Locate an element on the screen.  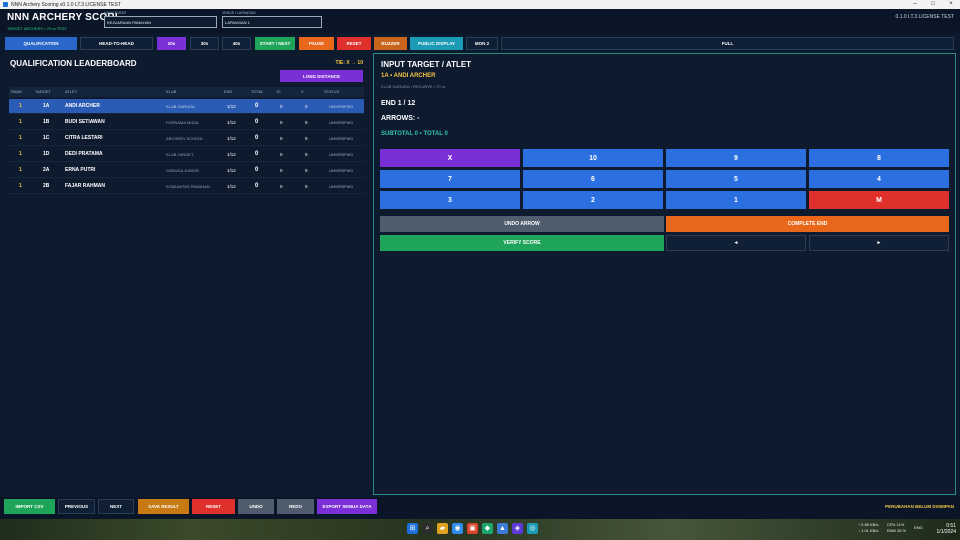
col-club: KLUB is located at coordinates (171, 92).